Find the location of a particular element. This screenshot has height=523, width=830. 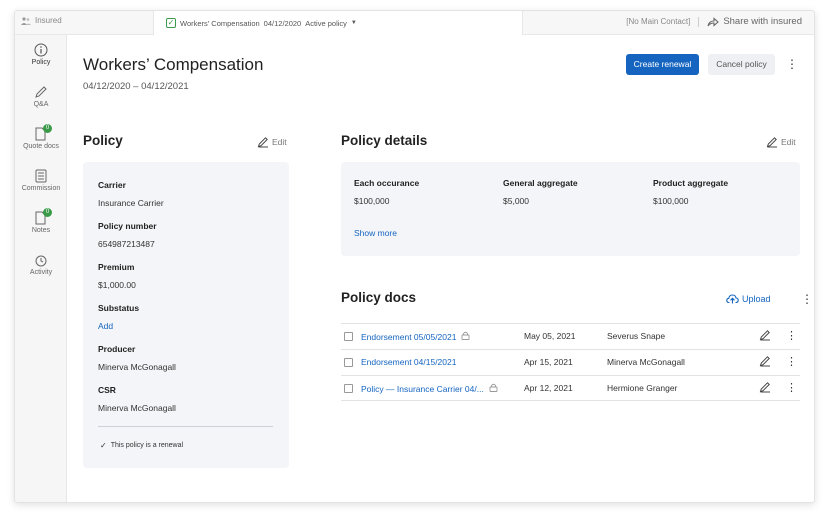

insured-label: Insured is located at coordinates (48, 20).